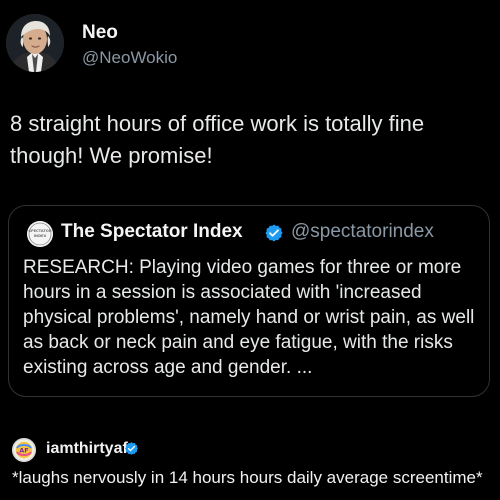 The height and width of the screenshot is (500, 500). Describe the element at coordinates (129, 58) in the screenshot. I see `author-handle: @NeoWokio` at that location.